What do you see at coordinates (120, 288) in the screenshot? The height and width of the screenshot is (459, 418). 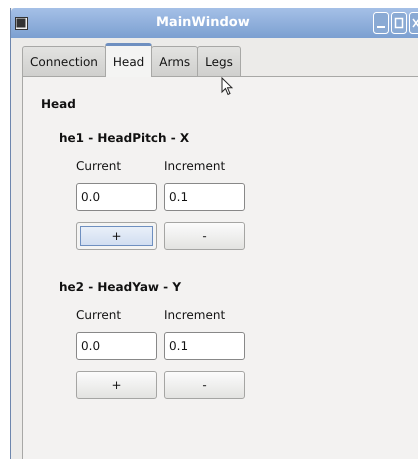 I see `joint-title: he2 - HeadYaw - Y` at bounding box center [120, 288].